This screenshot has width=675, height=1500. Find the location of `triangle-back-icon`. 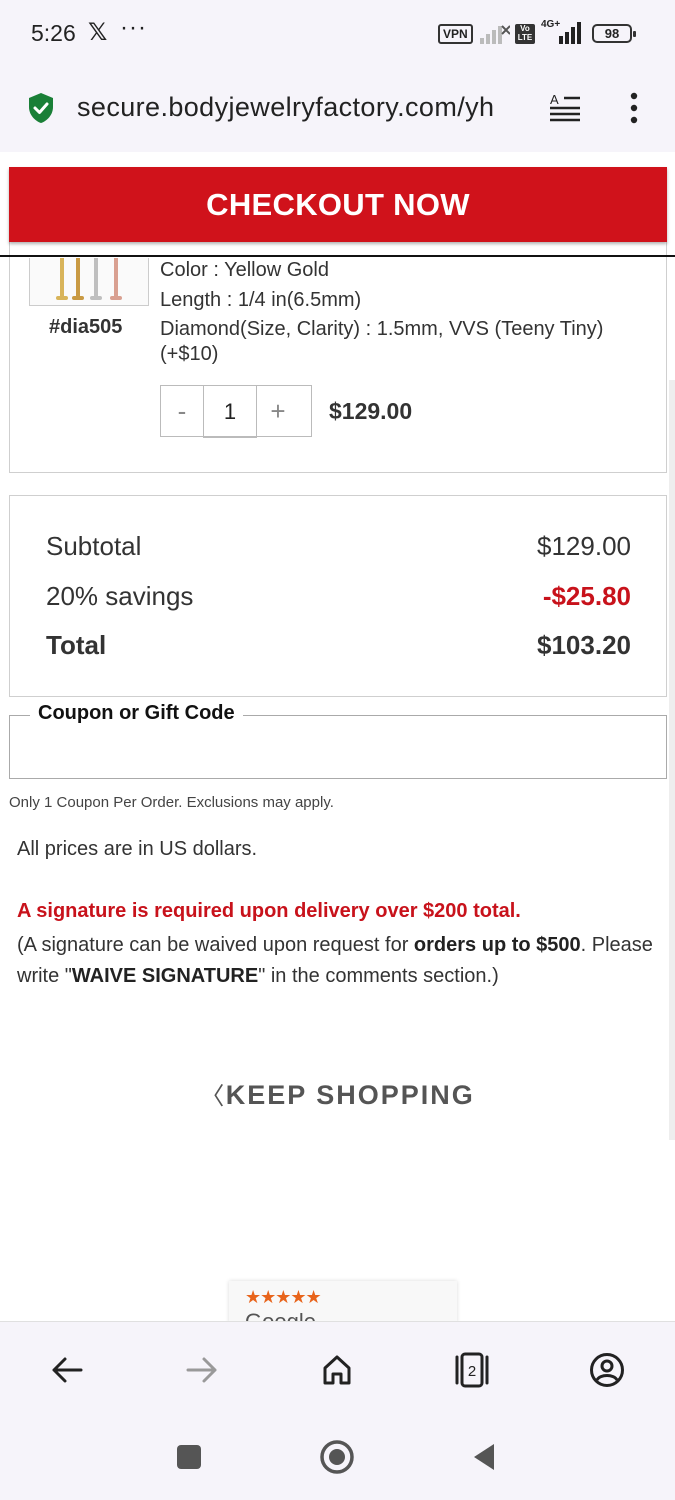

triangle-back-icon is located at coordinates (484, 1457).